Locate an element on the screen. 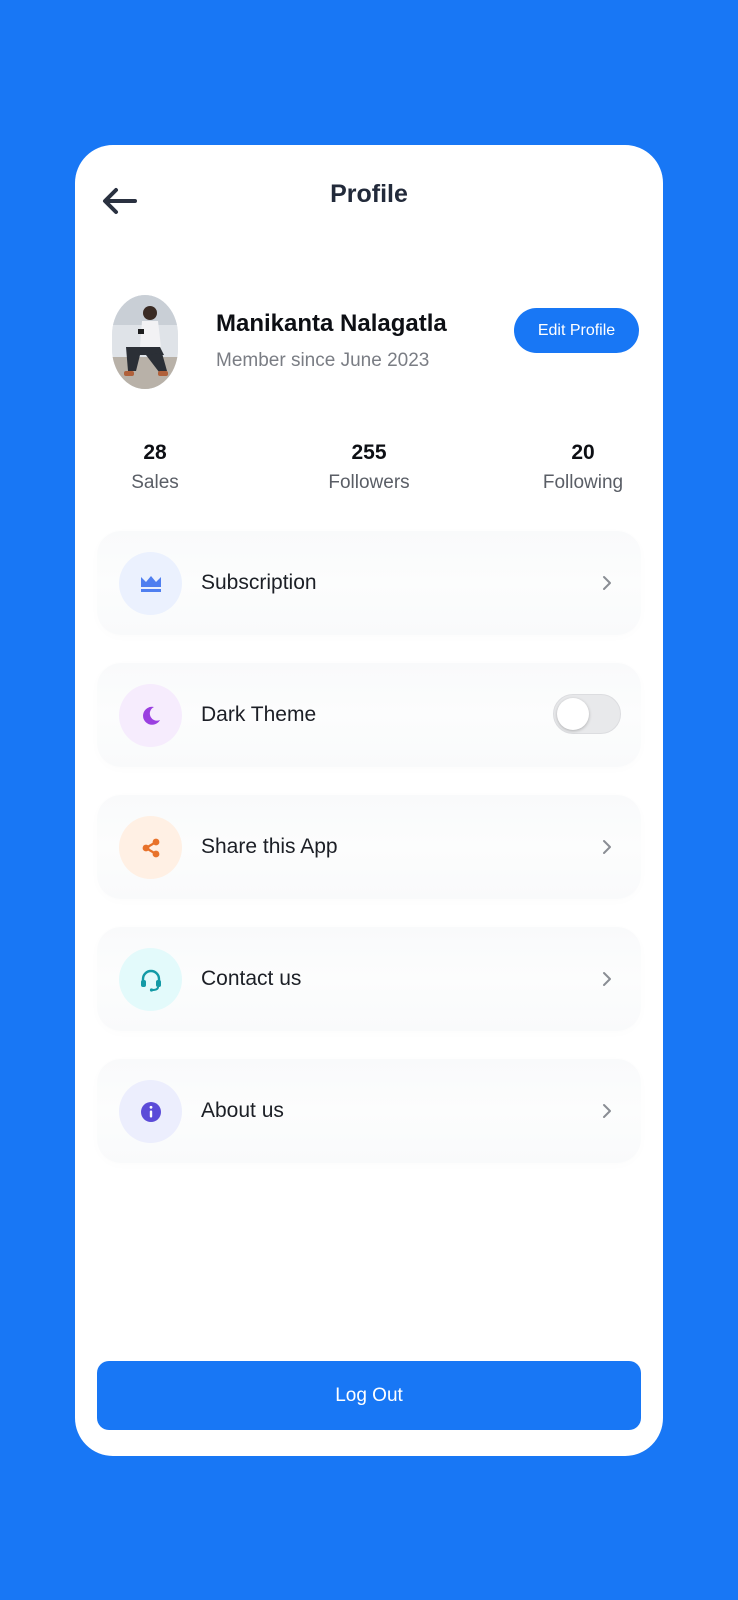 The height and width of the screenshot is (1600, 738). stat-value: 255 is located at coordinates (369, 452).